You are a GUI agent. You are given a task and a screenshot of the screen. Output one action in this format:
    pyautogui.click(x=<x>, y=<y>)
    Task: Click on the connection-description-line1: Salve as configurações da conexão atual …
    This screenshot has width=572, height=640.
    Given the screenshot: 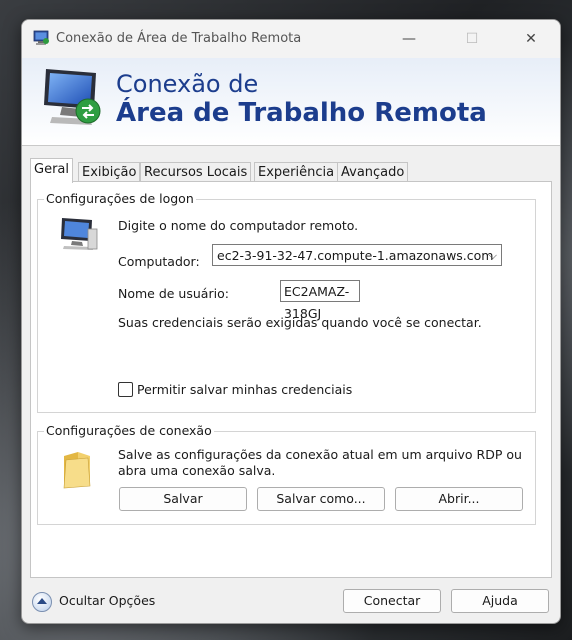 What is the action you would take?
    pyautogui.click(x=320, y=454)
    